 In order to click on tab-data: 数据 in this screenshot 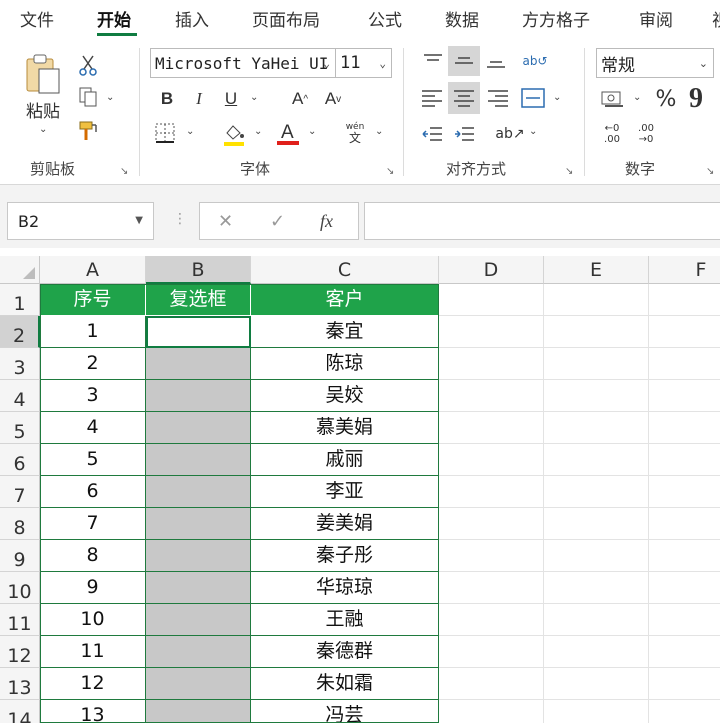, I will do `click(462, 18)`.